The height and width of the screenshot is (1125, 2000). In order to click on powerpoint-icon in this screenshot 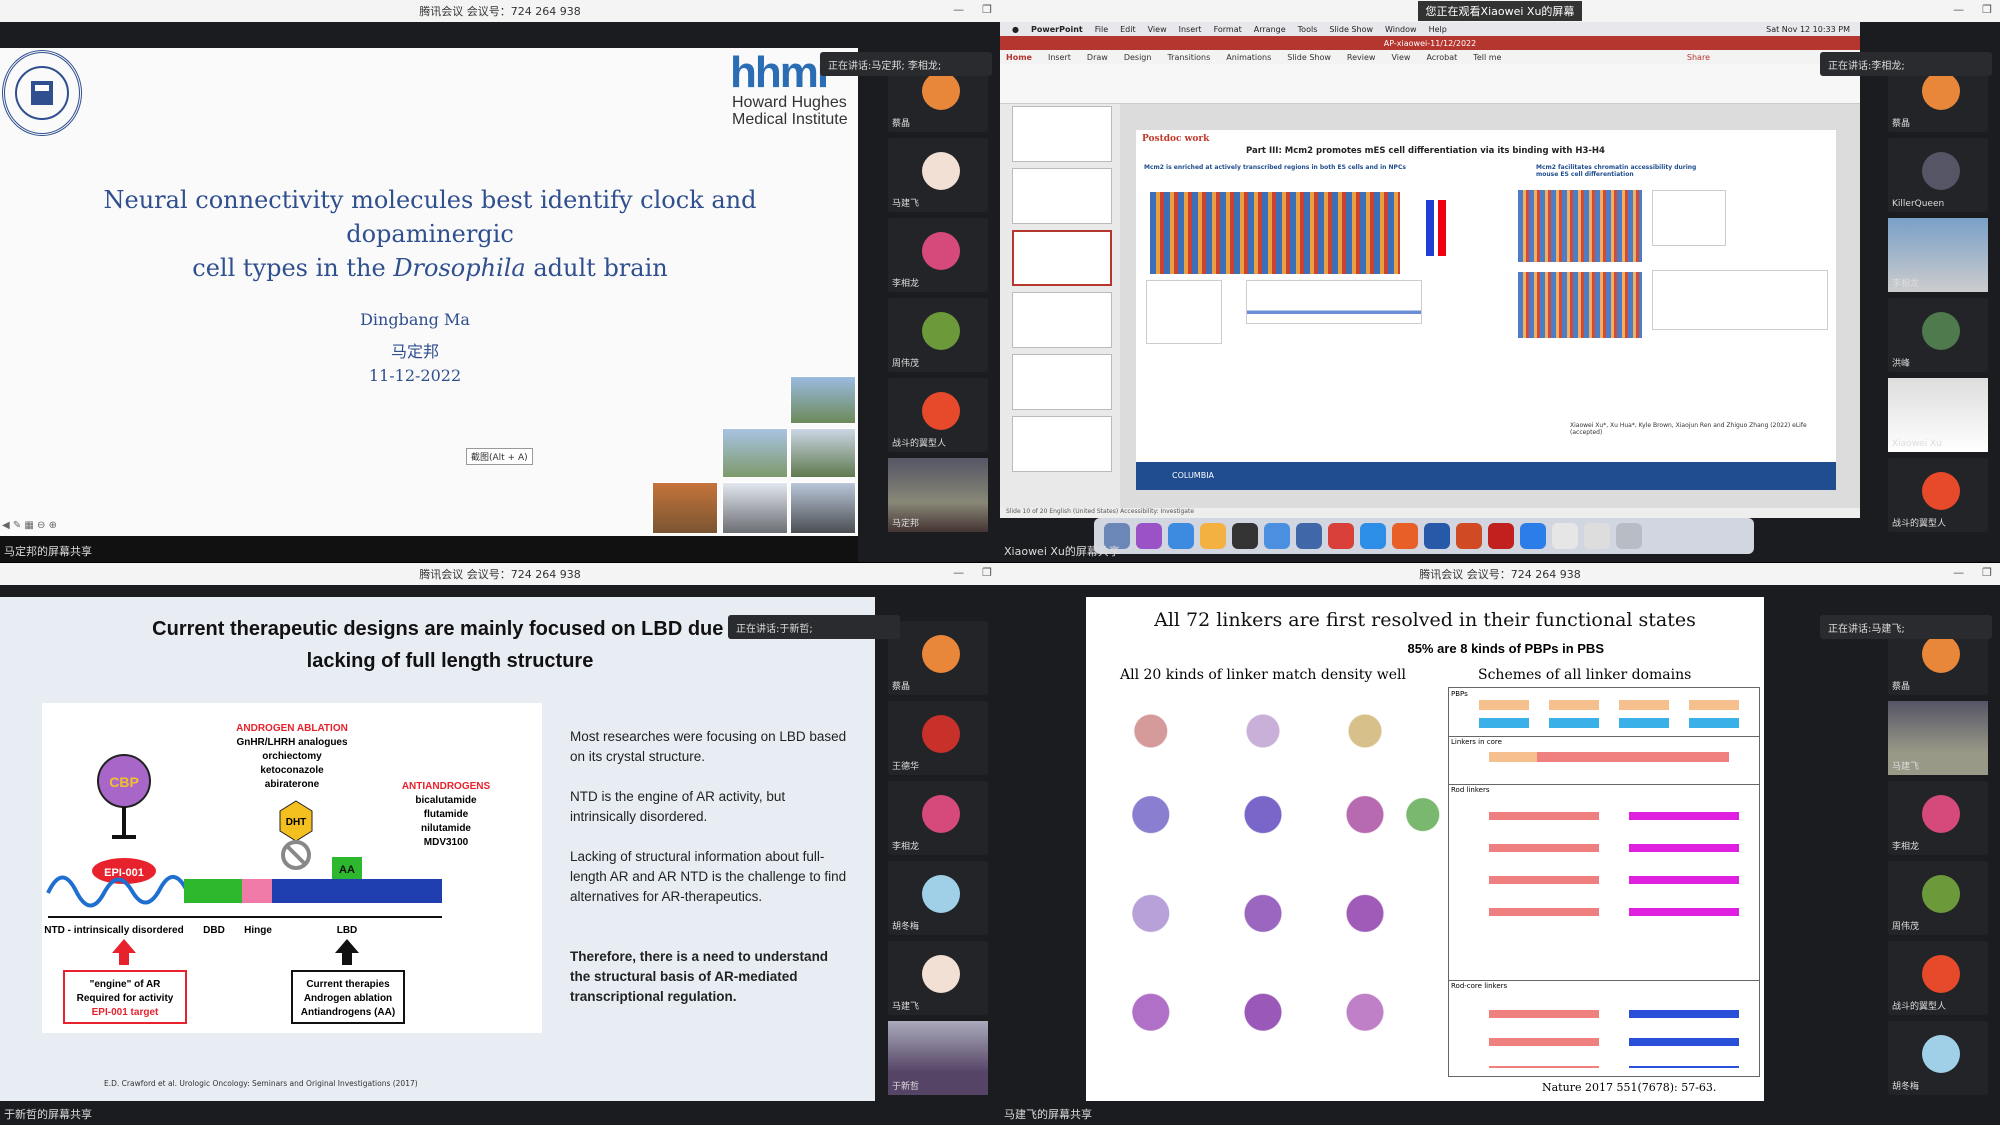, I will do `click(1469, 536)`.